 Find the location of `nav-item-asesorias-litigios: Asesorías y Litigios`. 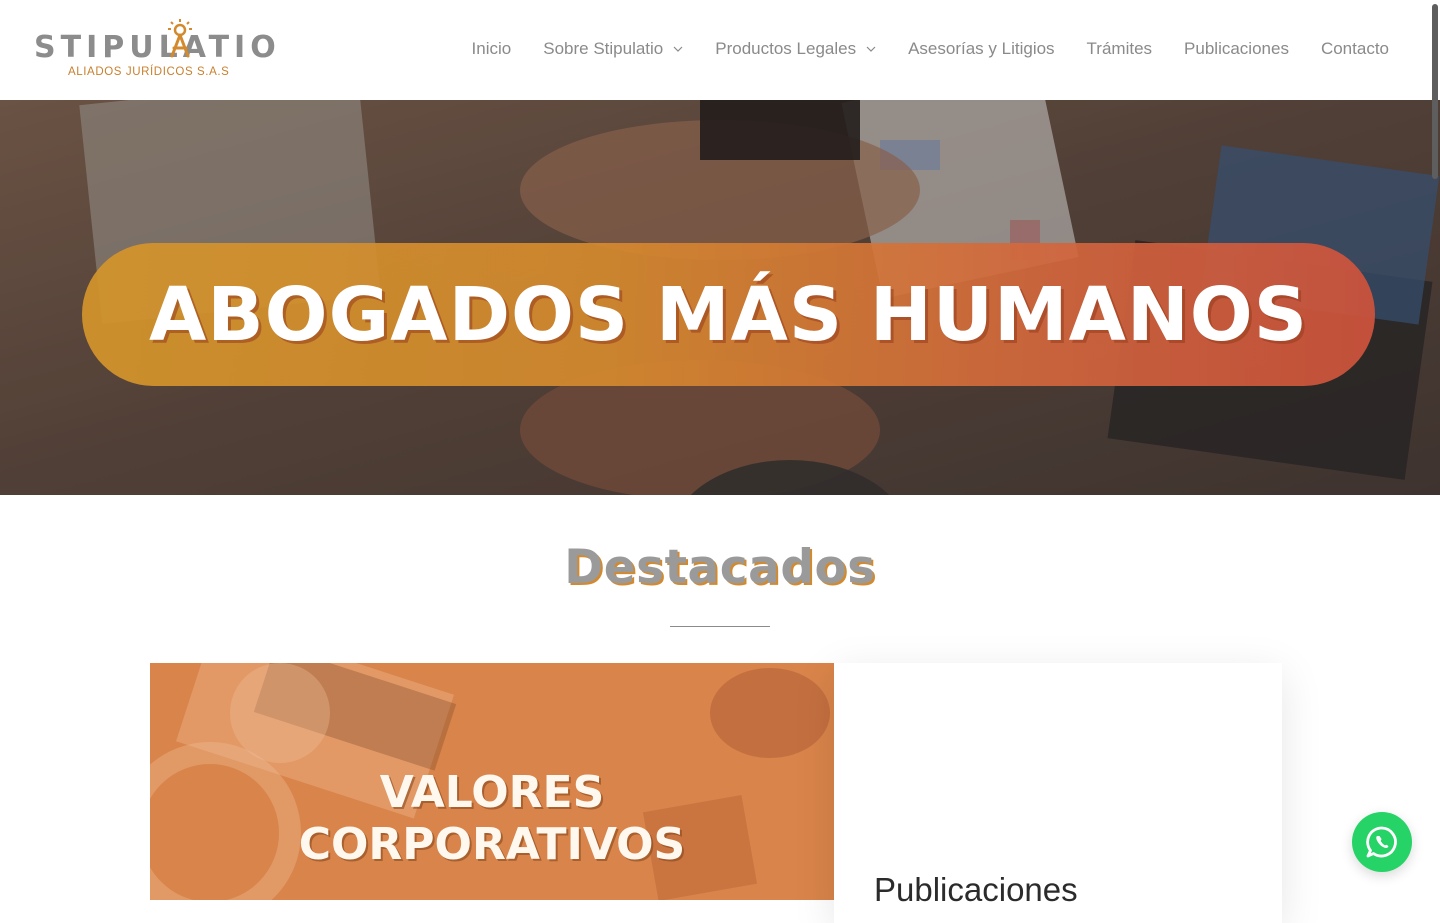

nav-item-asesorias-litigios: Asesorías y Litigios is located at coordinates (981, 49).